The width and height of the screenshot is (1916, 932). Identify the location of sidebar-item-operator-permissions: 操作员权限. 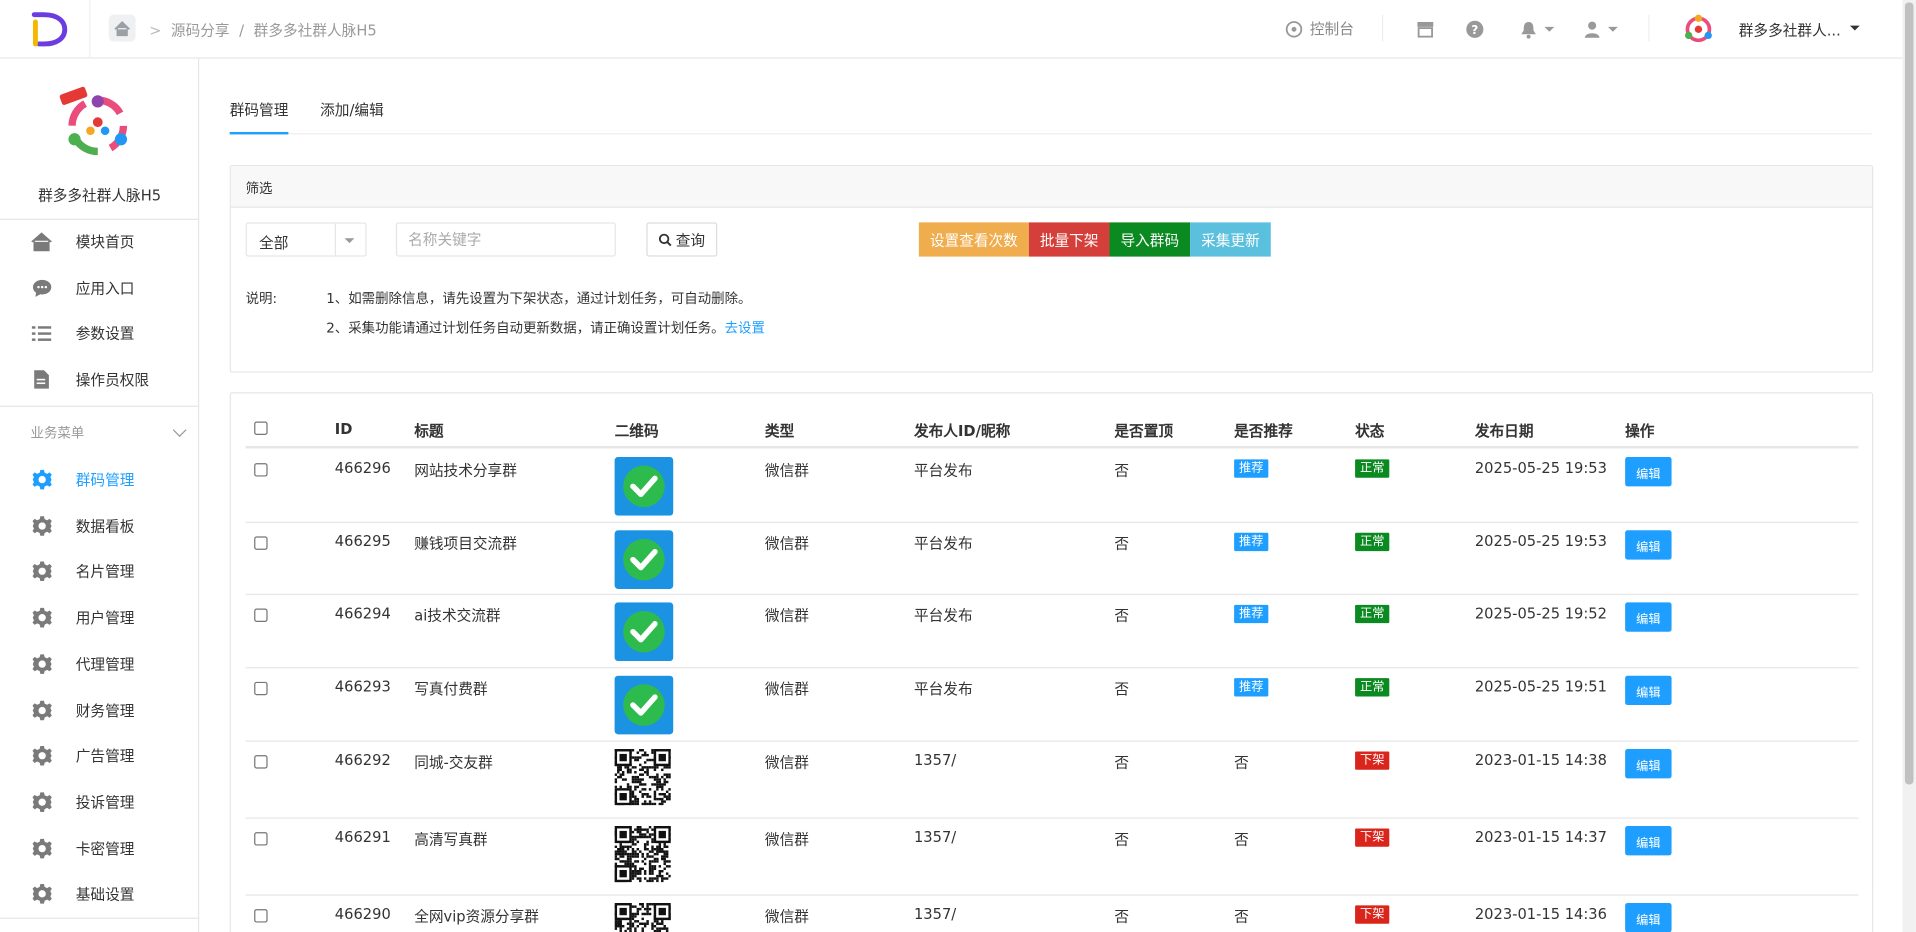
(99, 379).